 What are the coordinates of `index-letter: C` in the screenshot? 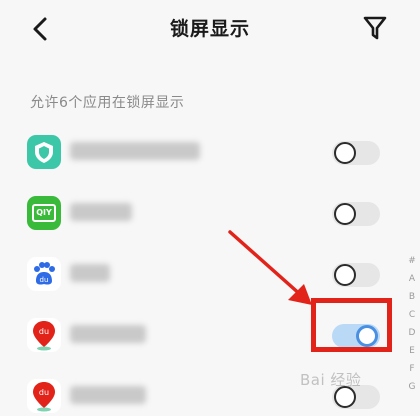 It's located at (412, 315).